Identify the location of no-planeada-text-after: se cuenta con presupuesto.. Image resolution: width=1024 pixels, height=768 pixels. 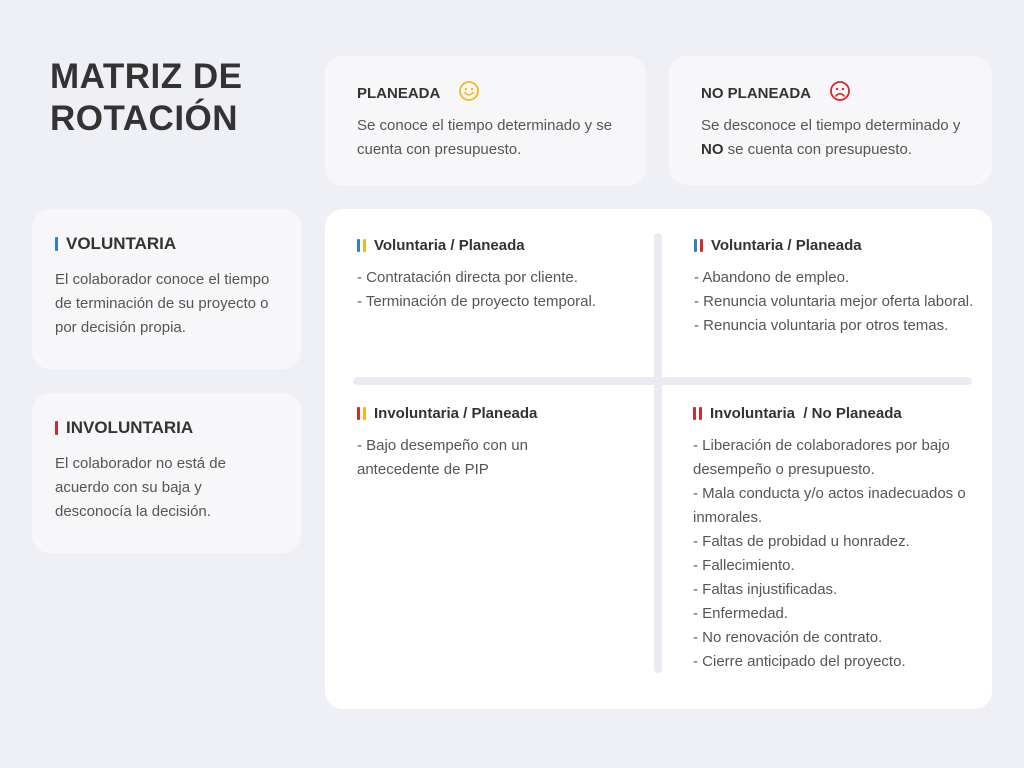
(817, 149).